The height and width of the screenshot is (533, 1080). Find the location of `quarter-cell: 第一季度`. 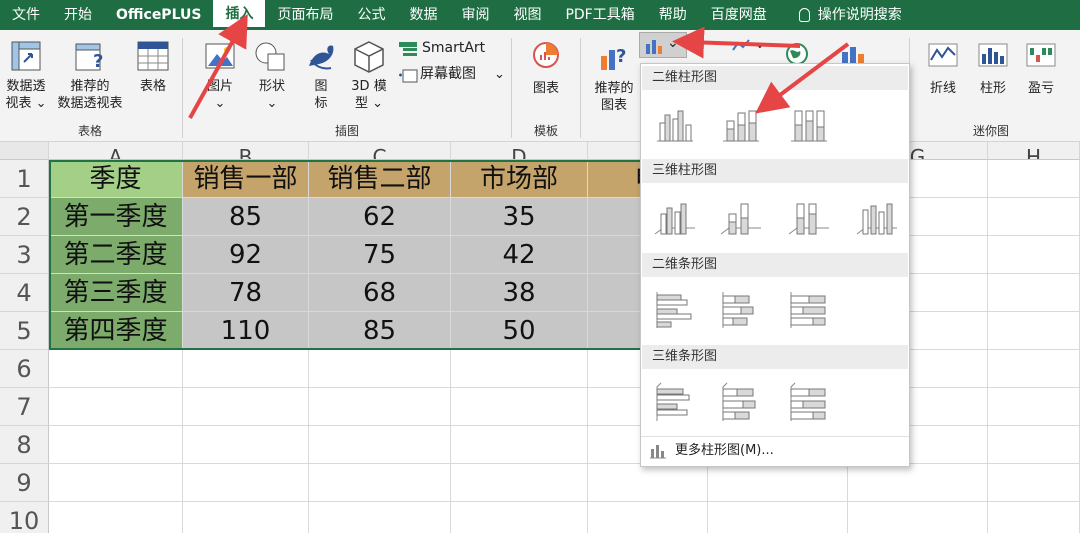

quarter-cell: 第一季度 is located at coordinates (116, 217).